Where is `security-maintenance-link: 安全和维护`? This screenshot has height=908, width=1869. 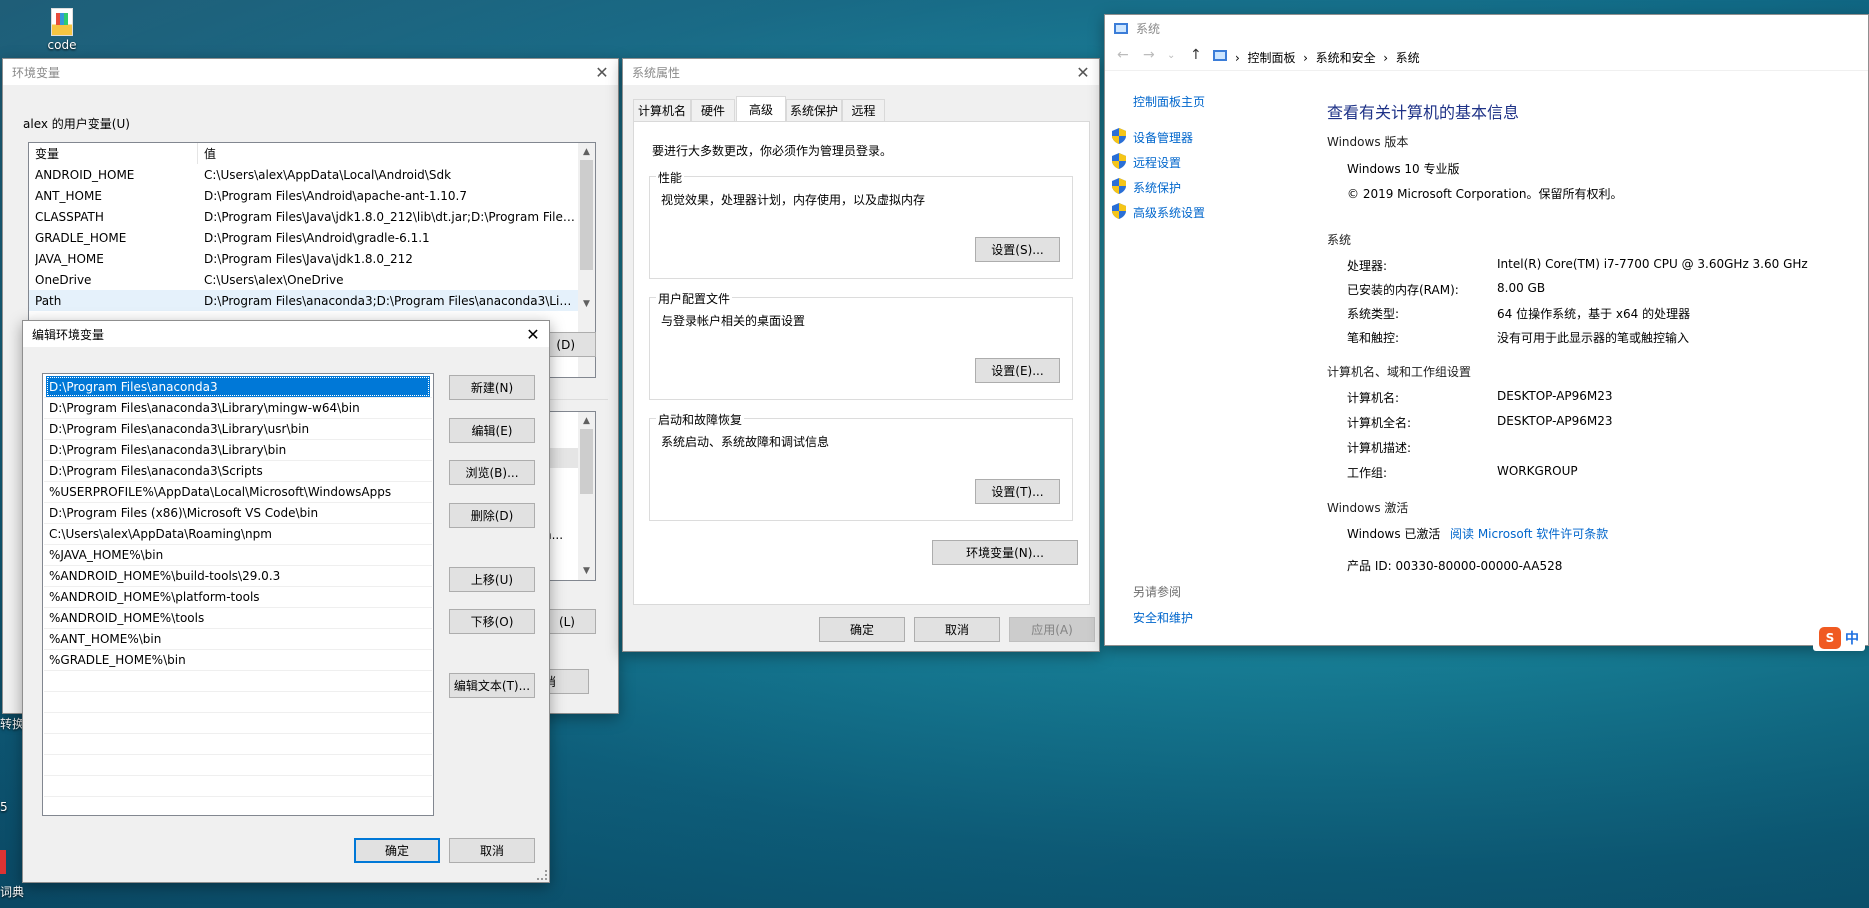
security-maintenance-link: 安全和维护 is located at coordinates (1163, 617).